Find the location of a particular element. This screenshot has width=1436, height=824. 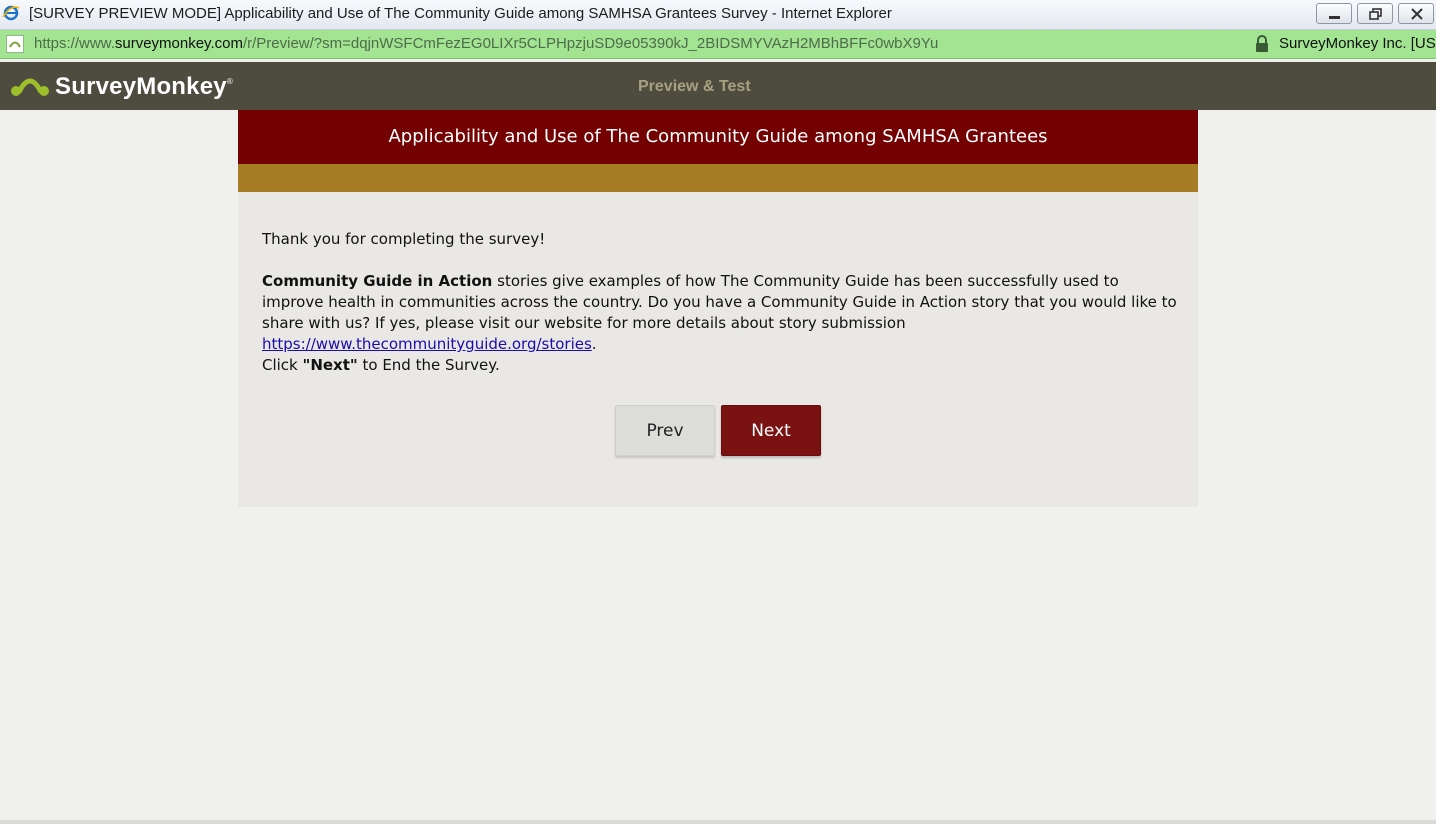

close-icon is located at coordinates (1417, 14).